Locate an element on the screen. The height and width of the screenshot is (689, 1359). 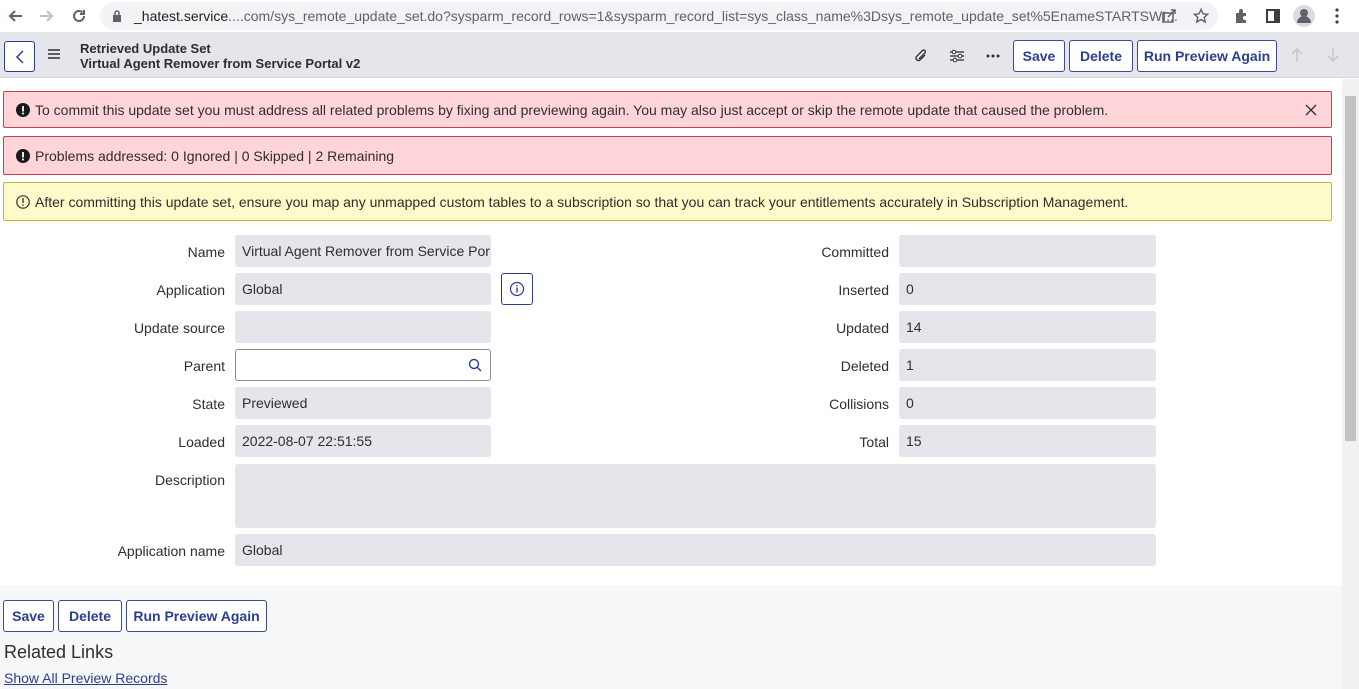
form-title: Retrieved Update Set is located at coordinates (145, 48).